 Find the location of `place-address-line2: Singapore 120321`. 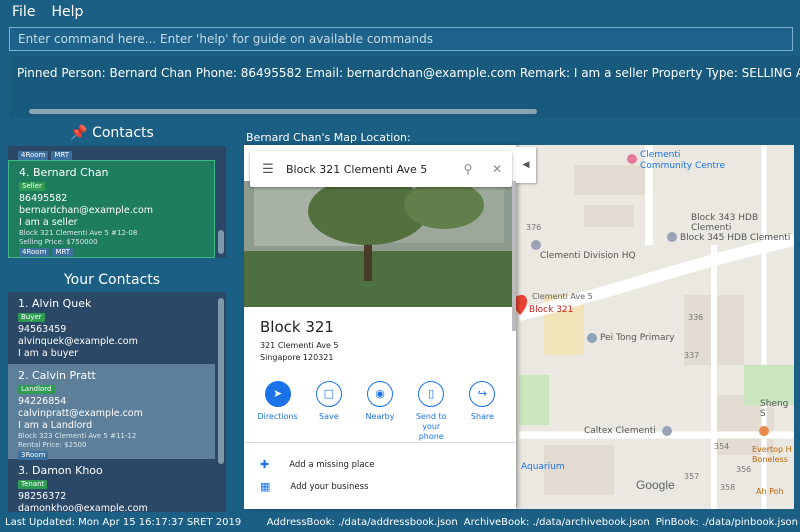

place-address-line2: Singapore 120321 is located at coordinates (297, 357).